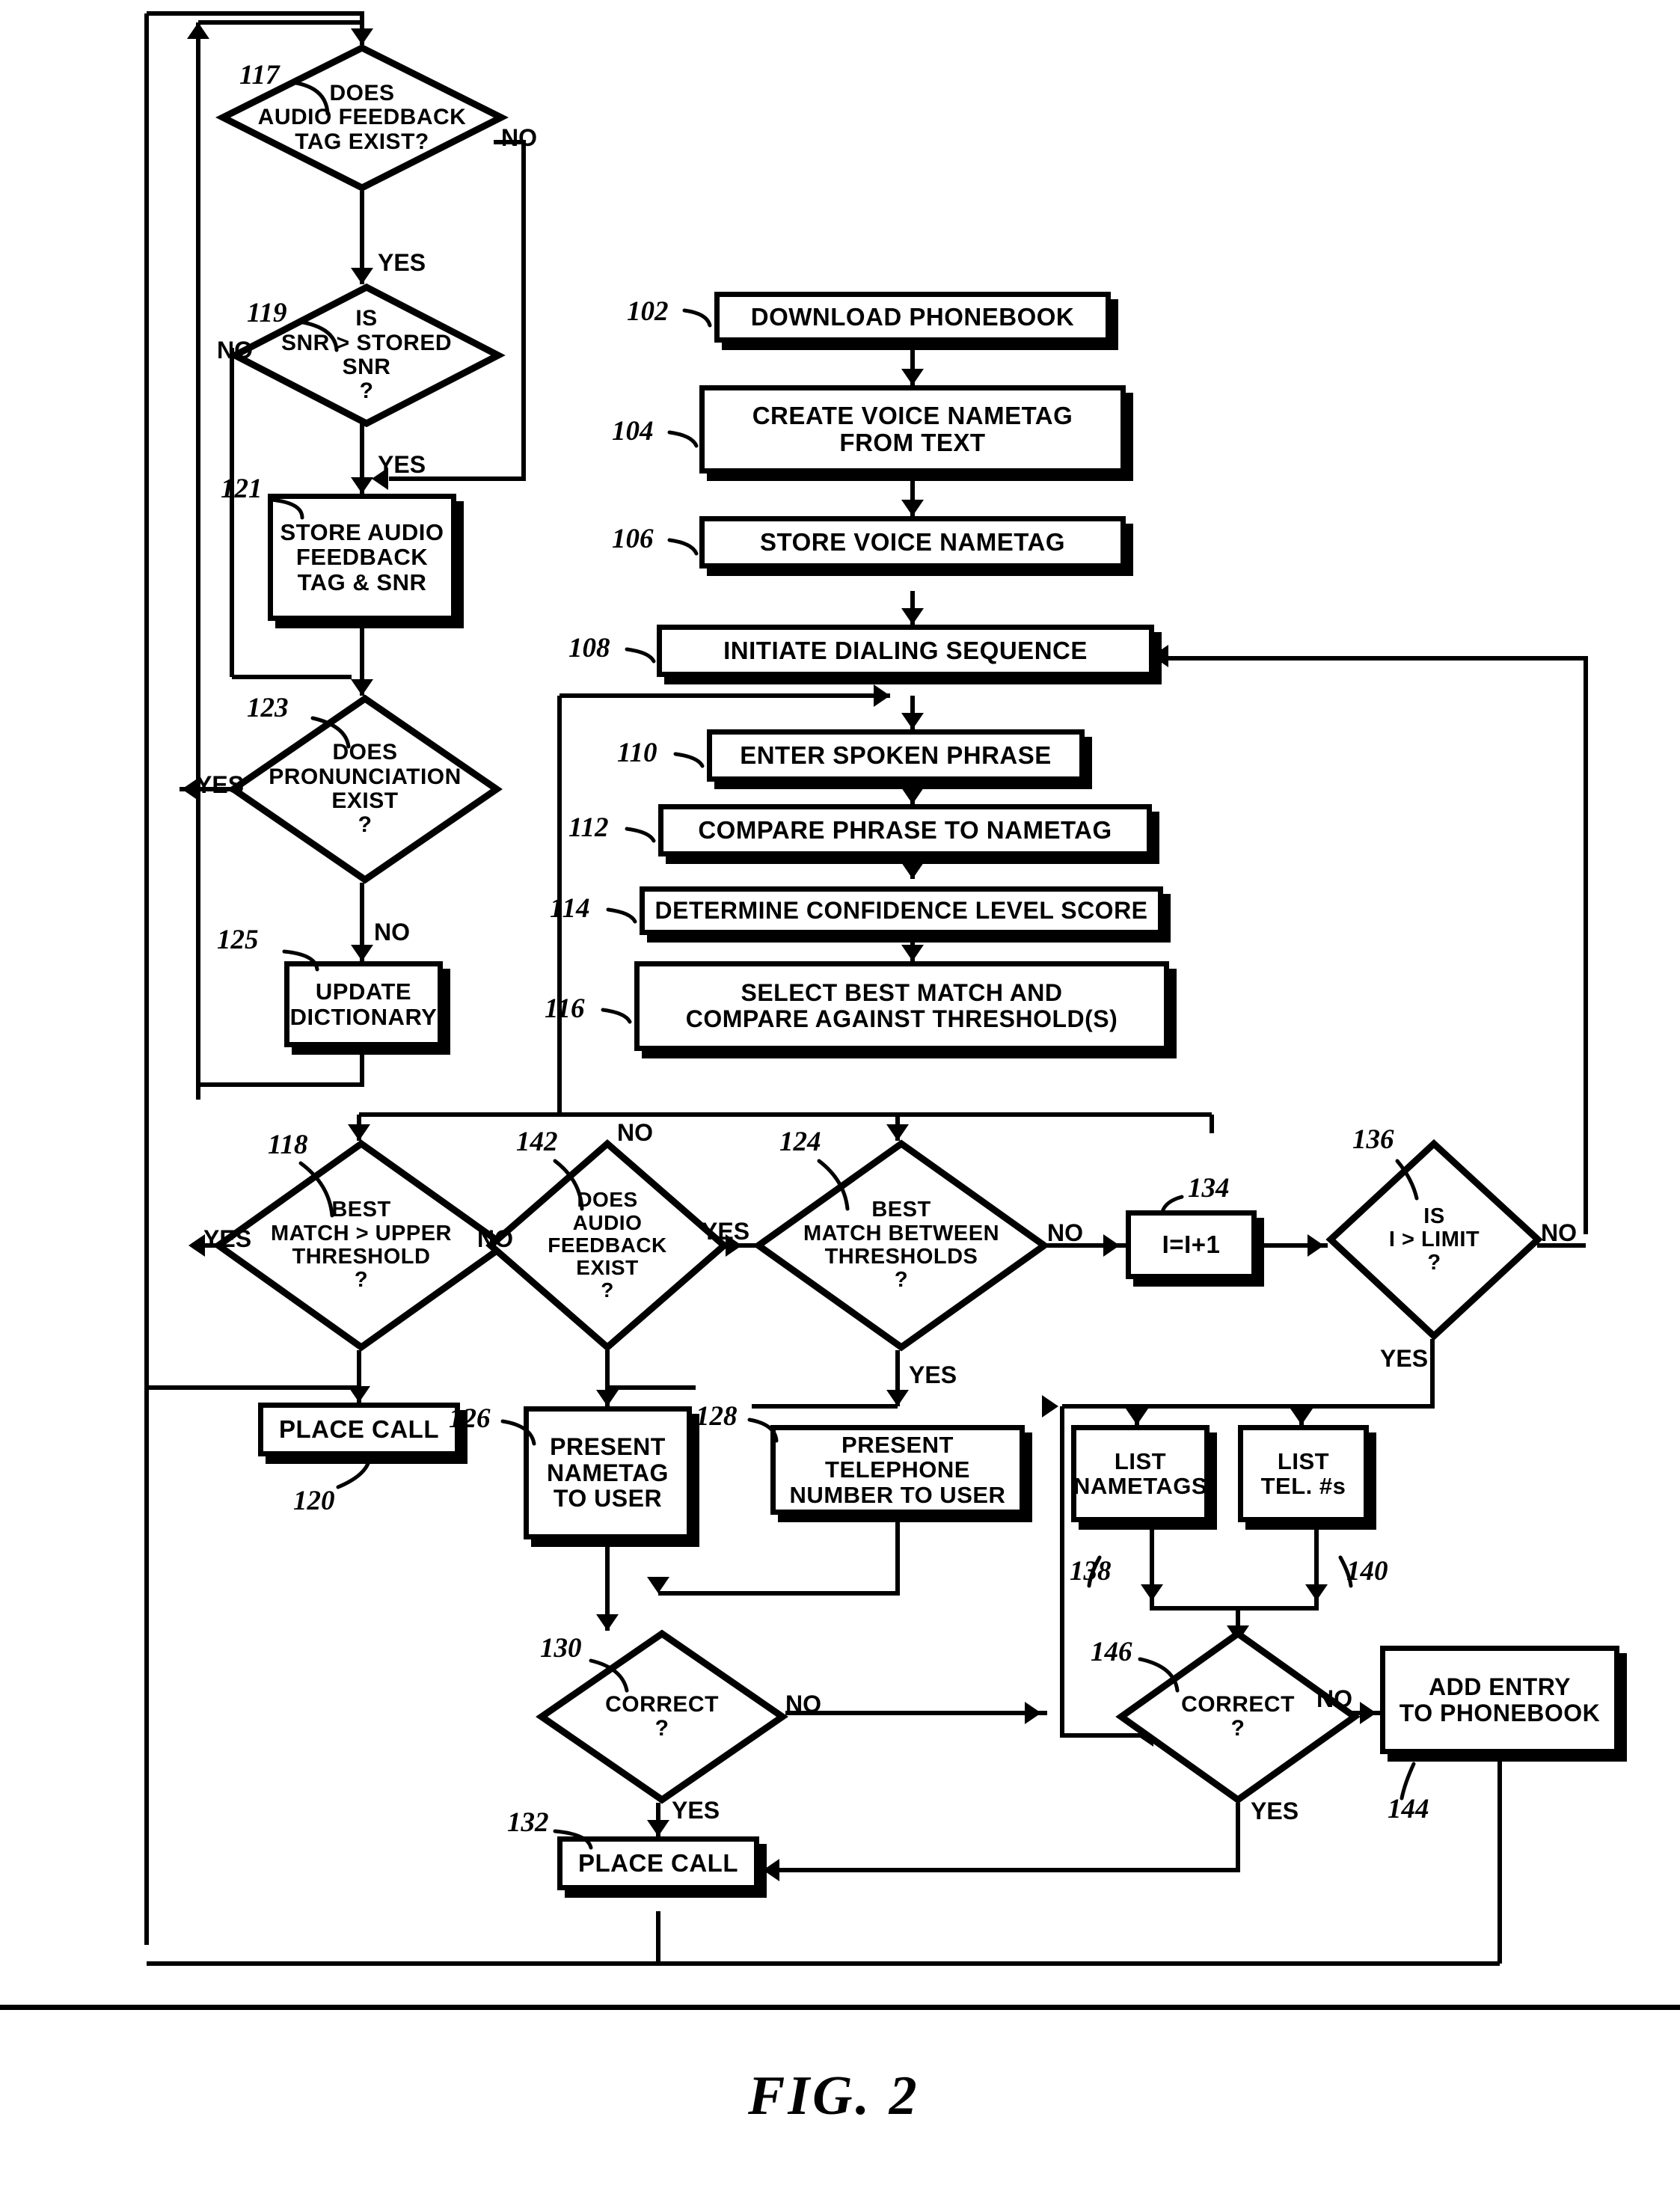 This screenshot has height=2185, width=1680. Describe the element at coordinates (637, 753) in the screenshot. I see `ref-numeral-110: 110` at that location.